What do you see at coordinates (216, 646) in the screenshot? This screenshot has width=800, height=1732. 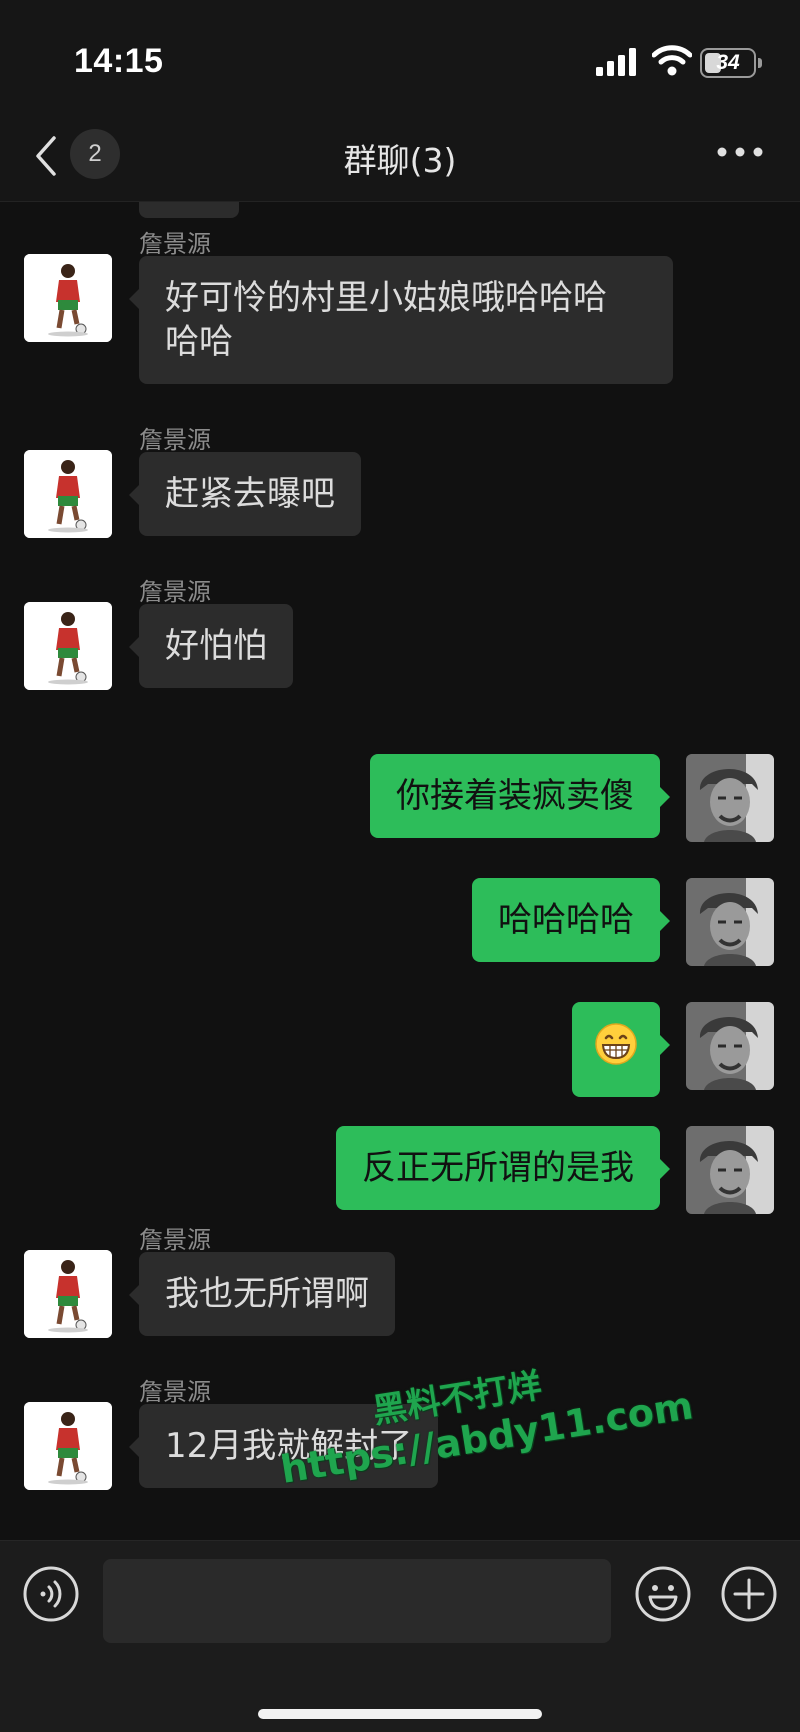 I see `message-line: 好怕怕` at bounding box center [216, 646].